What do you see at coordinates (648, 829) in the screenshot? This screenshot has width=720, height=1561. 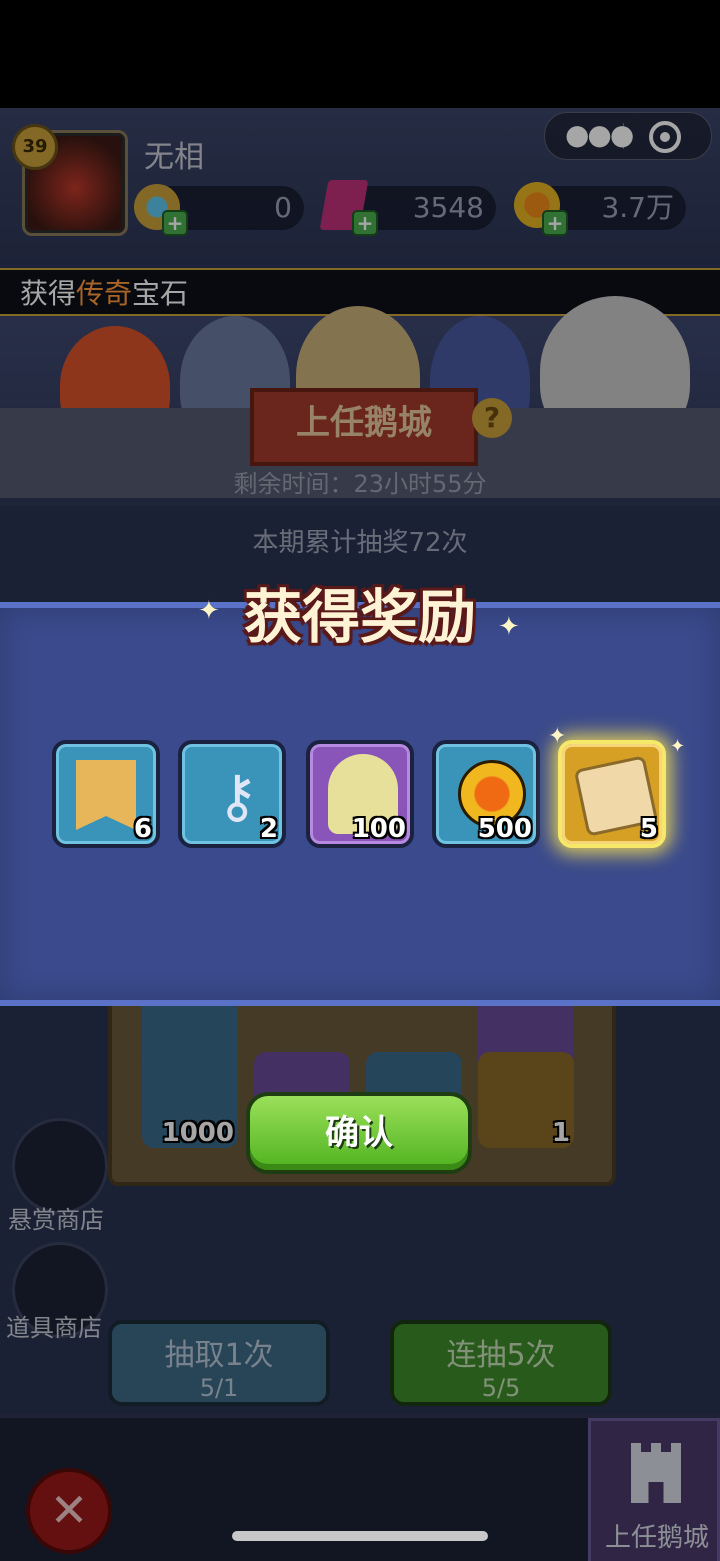 I see `reward-qty: 5` at bounding box center [648, 829].